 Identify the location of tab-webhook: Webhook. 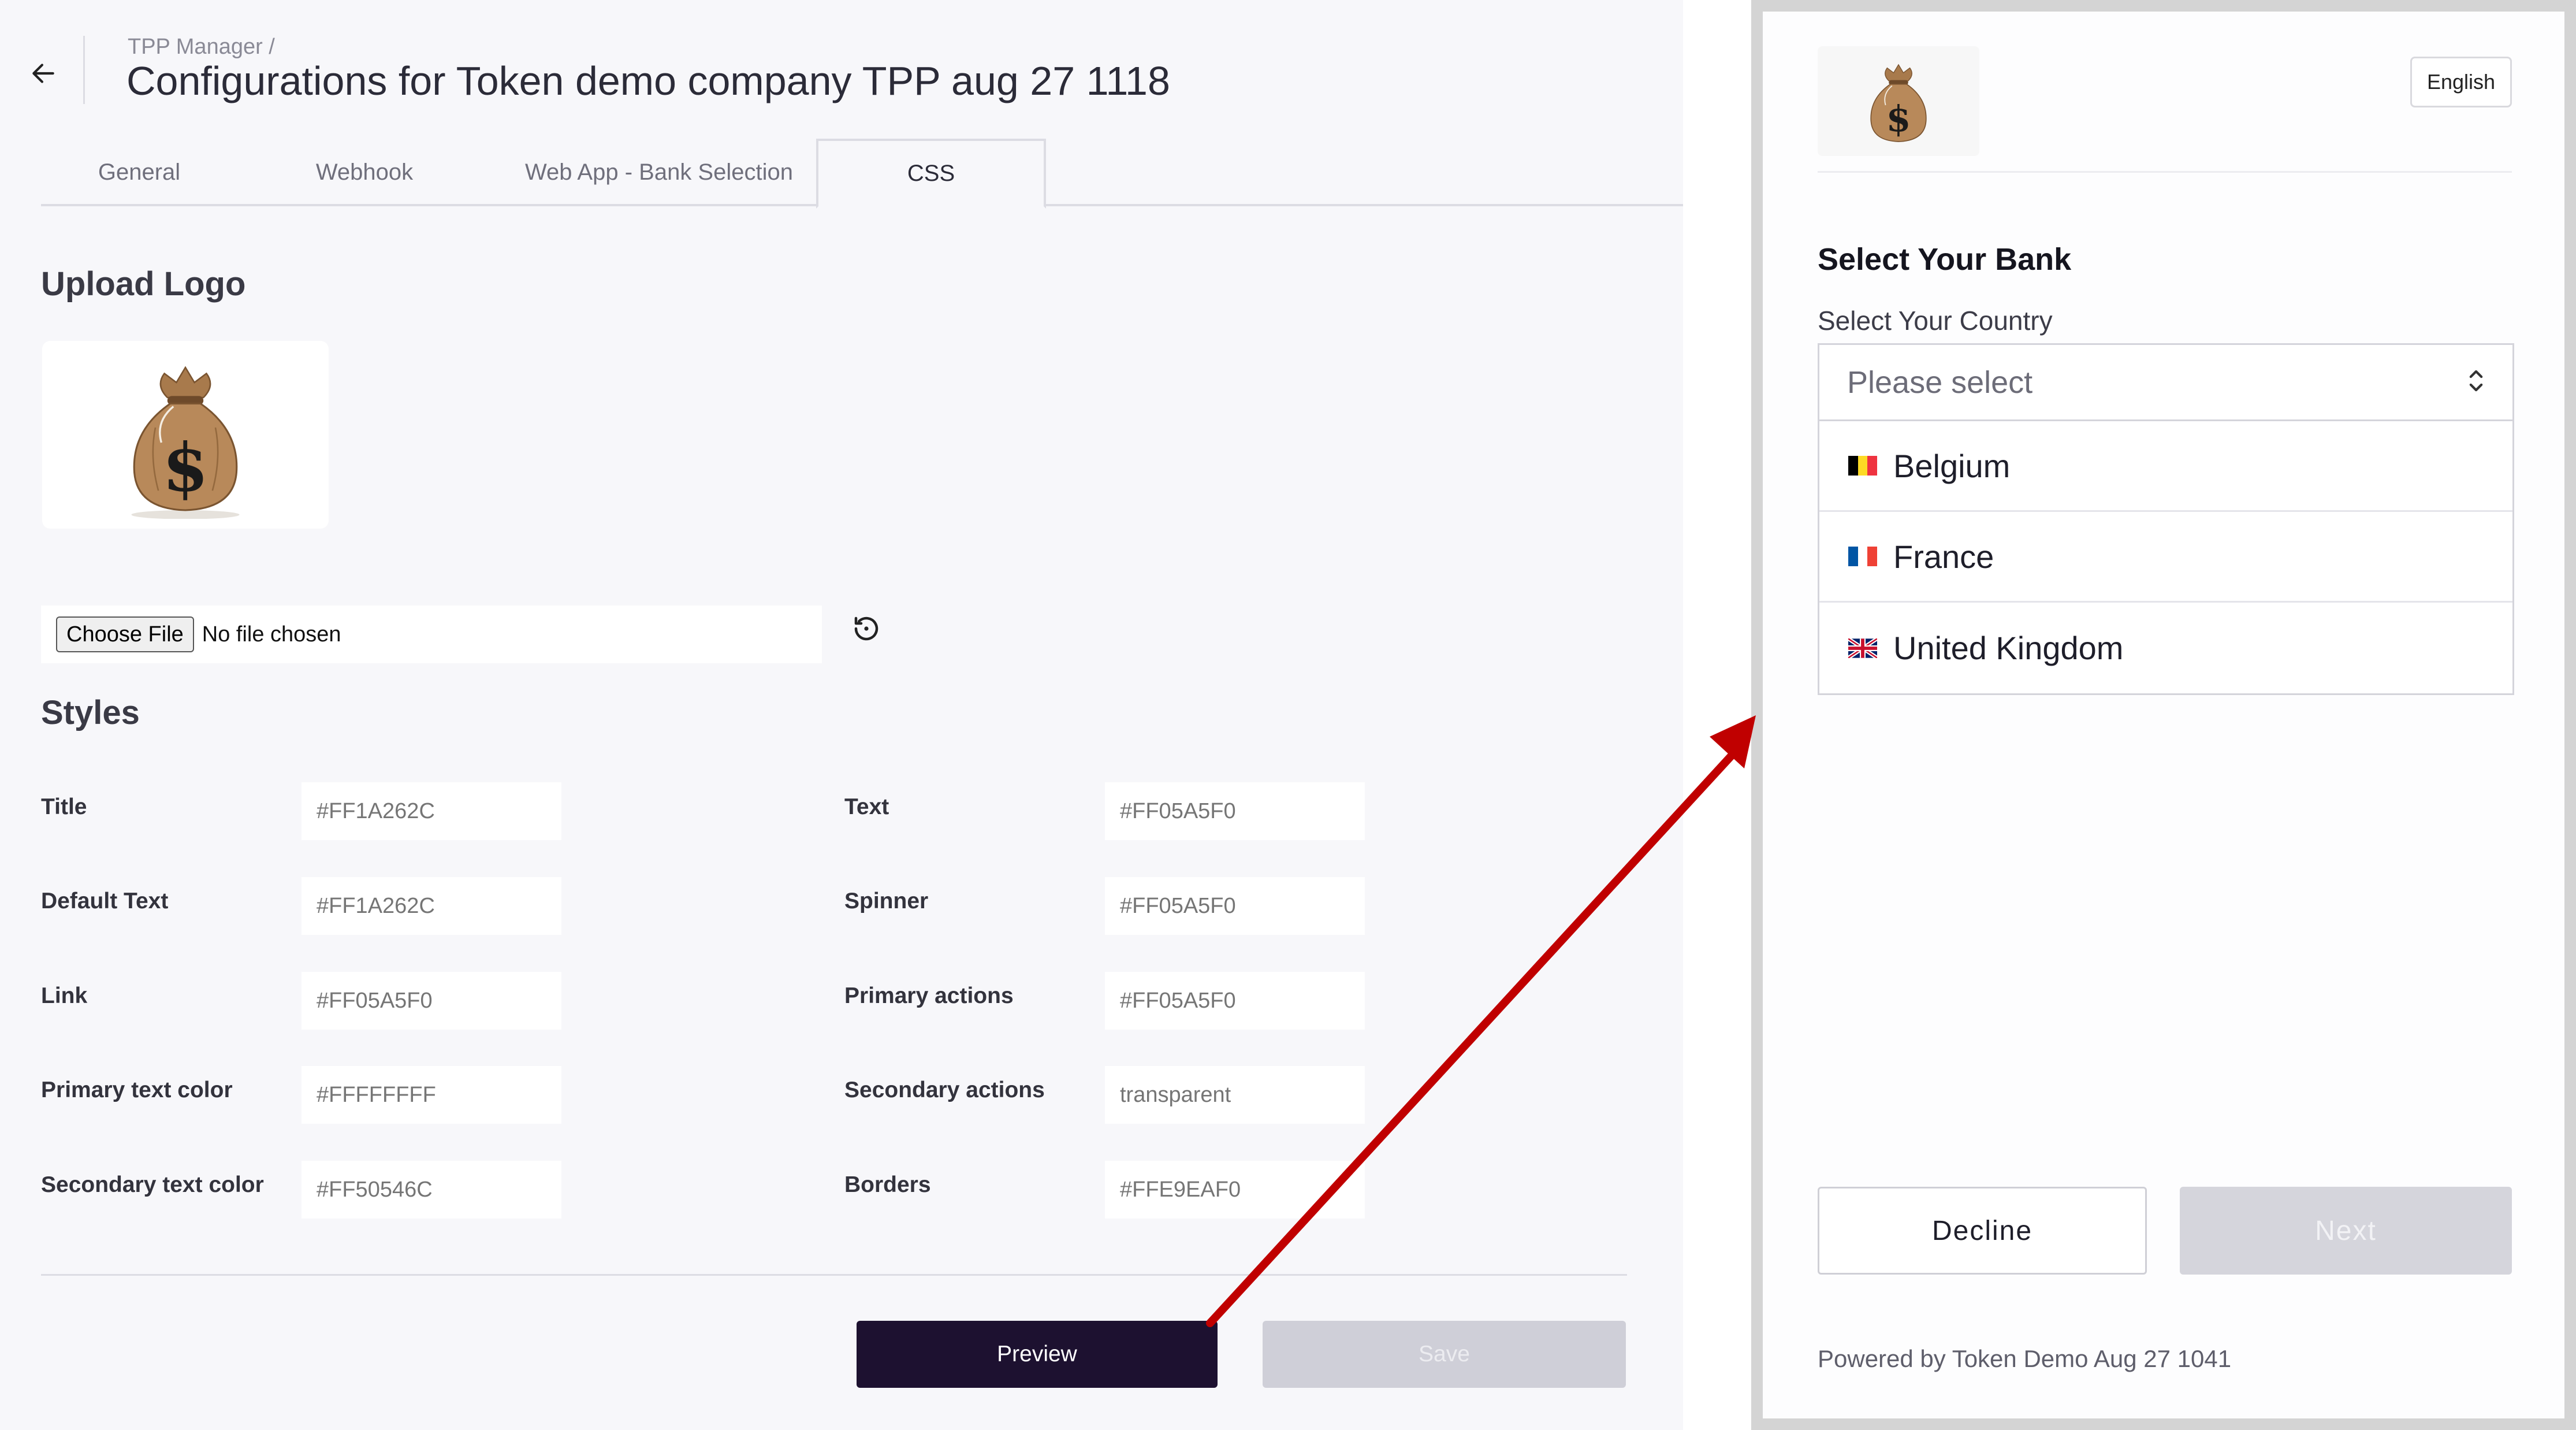
(364, 172).